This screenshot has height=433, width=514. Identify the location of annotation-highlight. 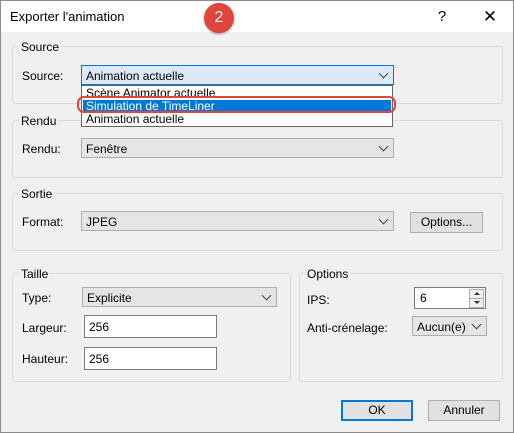
(236, 104).